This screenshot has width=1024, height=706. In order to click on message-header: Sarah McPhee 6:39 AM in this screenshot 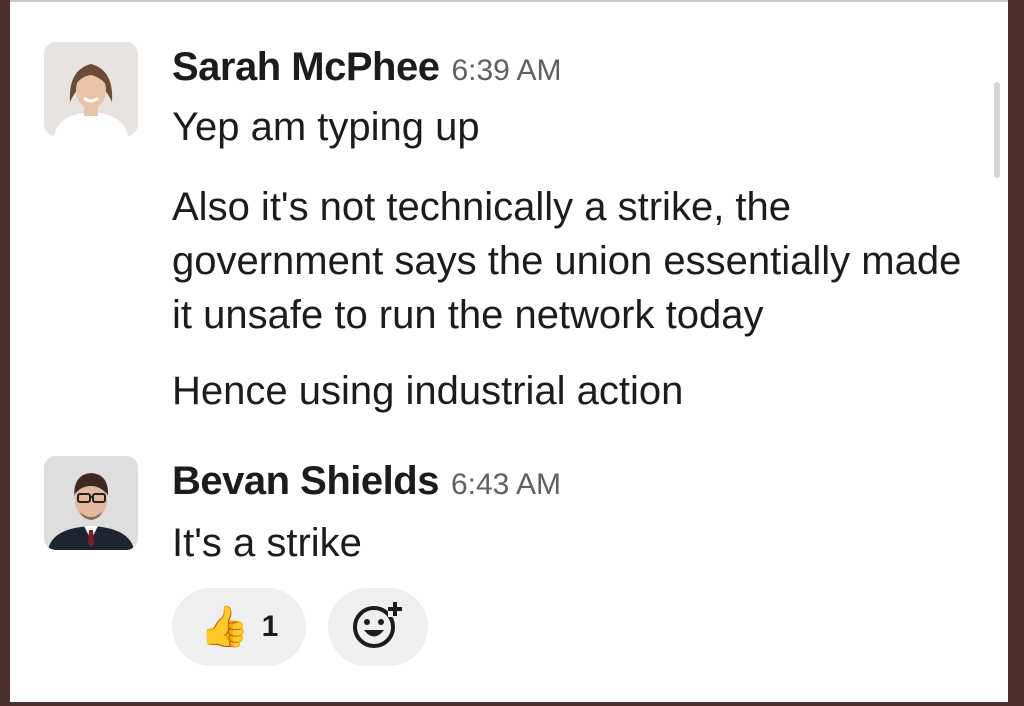, I will do `click(577, 70)`.